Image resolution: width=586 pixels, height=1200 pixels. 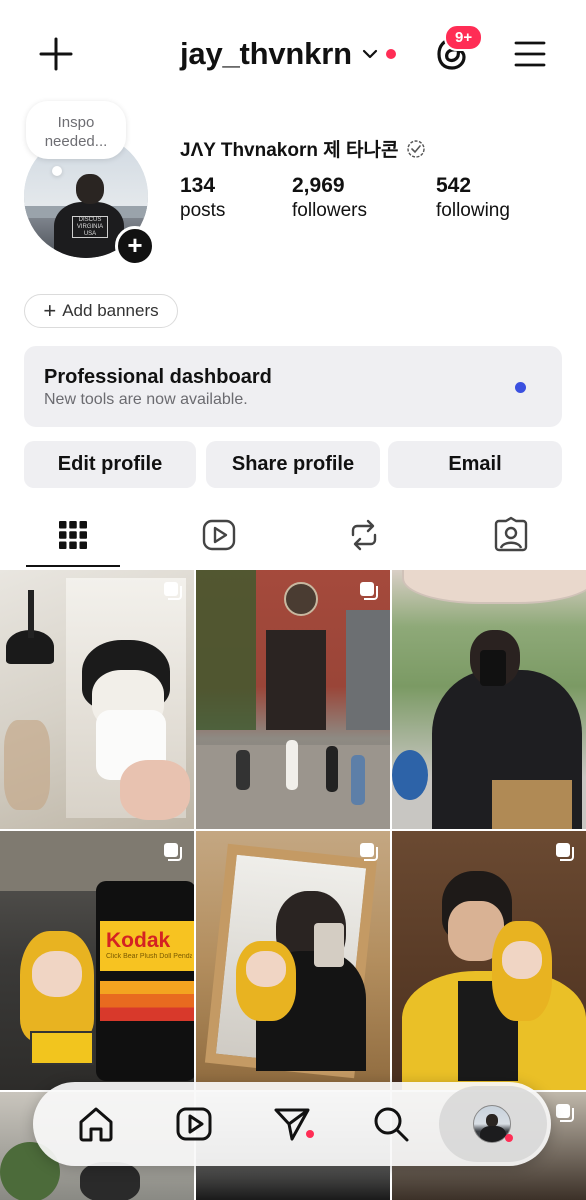 What do you see at coordinates (464, 37) in the screenshot?
I see `notification-badge: 9+` at bounding box center [464, 37].